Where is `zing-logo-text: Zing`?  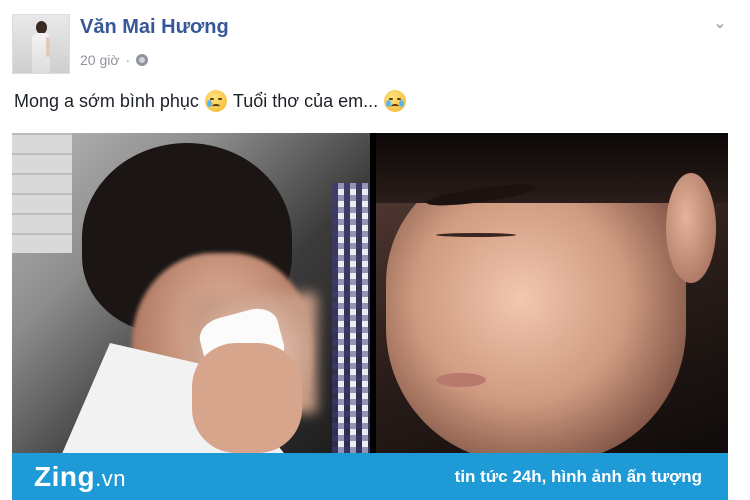 zing-logo-text: Zing is located at coordinates (65, 476).